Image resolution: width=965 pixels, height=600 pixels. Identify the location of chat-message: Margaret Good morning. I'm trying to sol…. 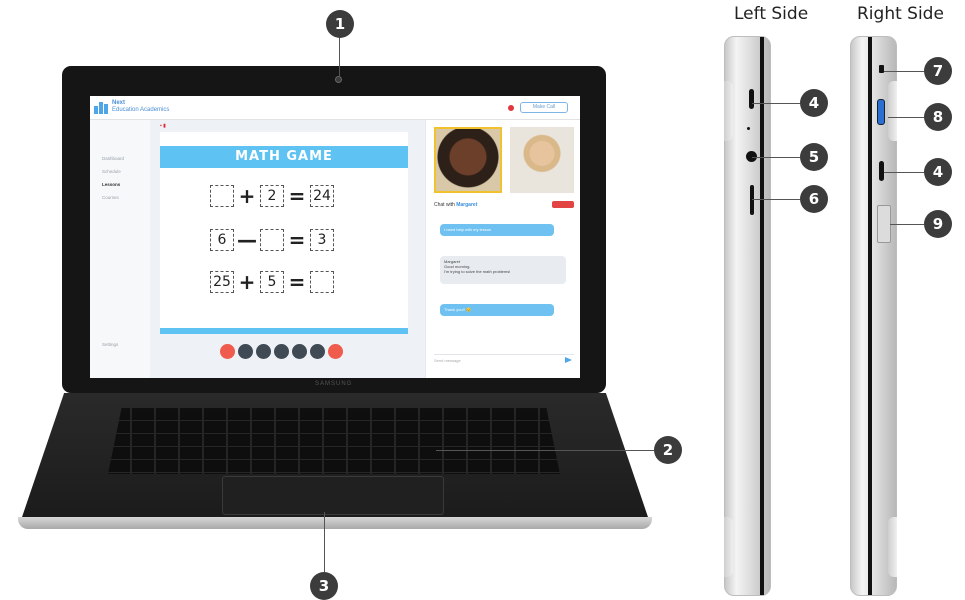
(503, 270).